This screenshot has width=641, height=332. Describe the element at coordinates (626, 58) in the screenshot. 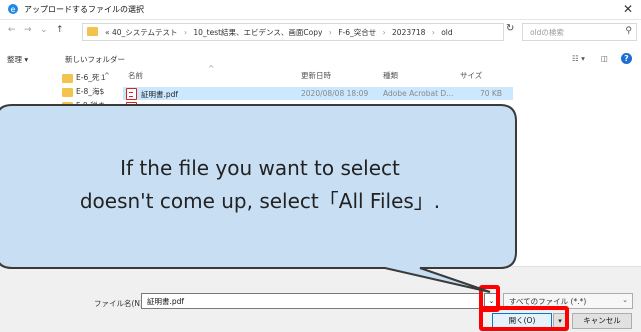

I see `help-icon: ?` at that location.